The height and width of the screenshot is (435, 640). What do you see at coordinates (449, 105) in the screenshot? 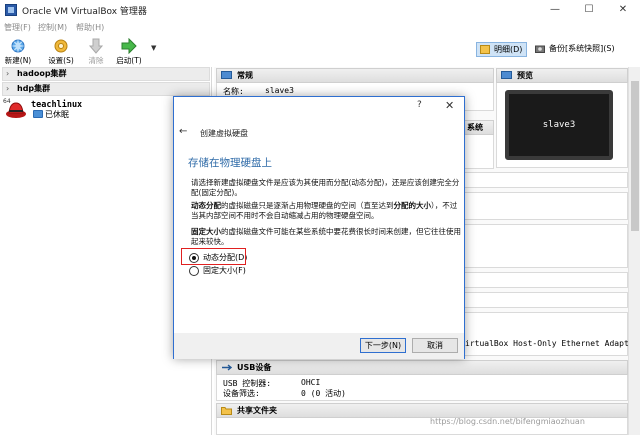
I see `dialog-close-button: ✕` at bounding box center [449, 105].